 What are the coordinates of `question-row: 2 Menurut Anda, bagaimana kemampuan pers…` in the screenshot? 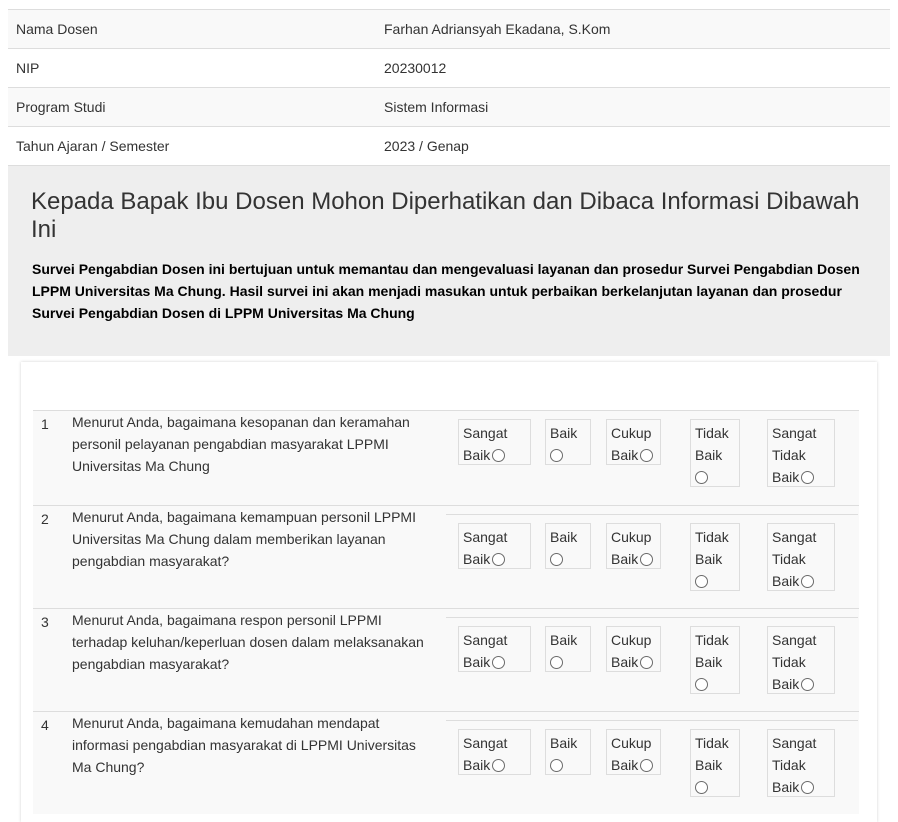 It's located at (446, 556).